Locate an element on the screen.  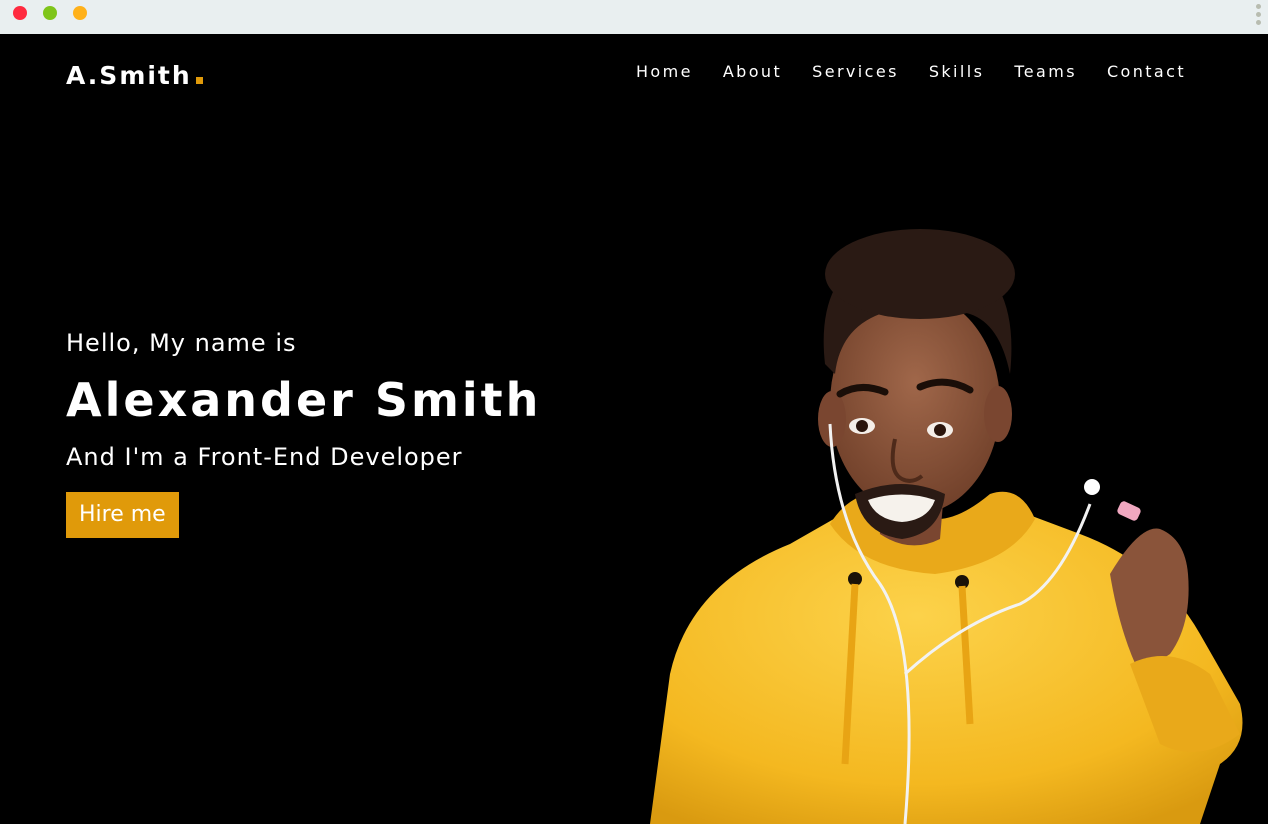
hero-greeting: Hello, My name is is located at coordinates (181, 343).